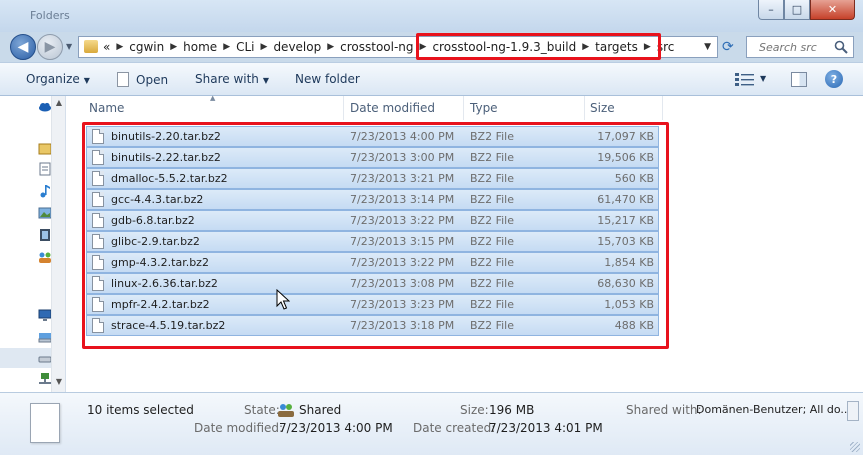  What do you see at coordinates (728, 47) in the screenshot?
I see `refresh-icon: ⟳` at bounding box center [728, 47].